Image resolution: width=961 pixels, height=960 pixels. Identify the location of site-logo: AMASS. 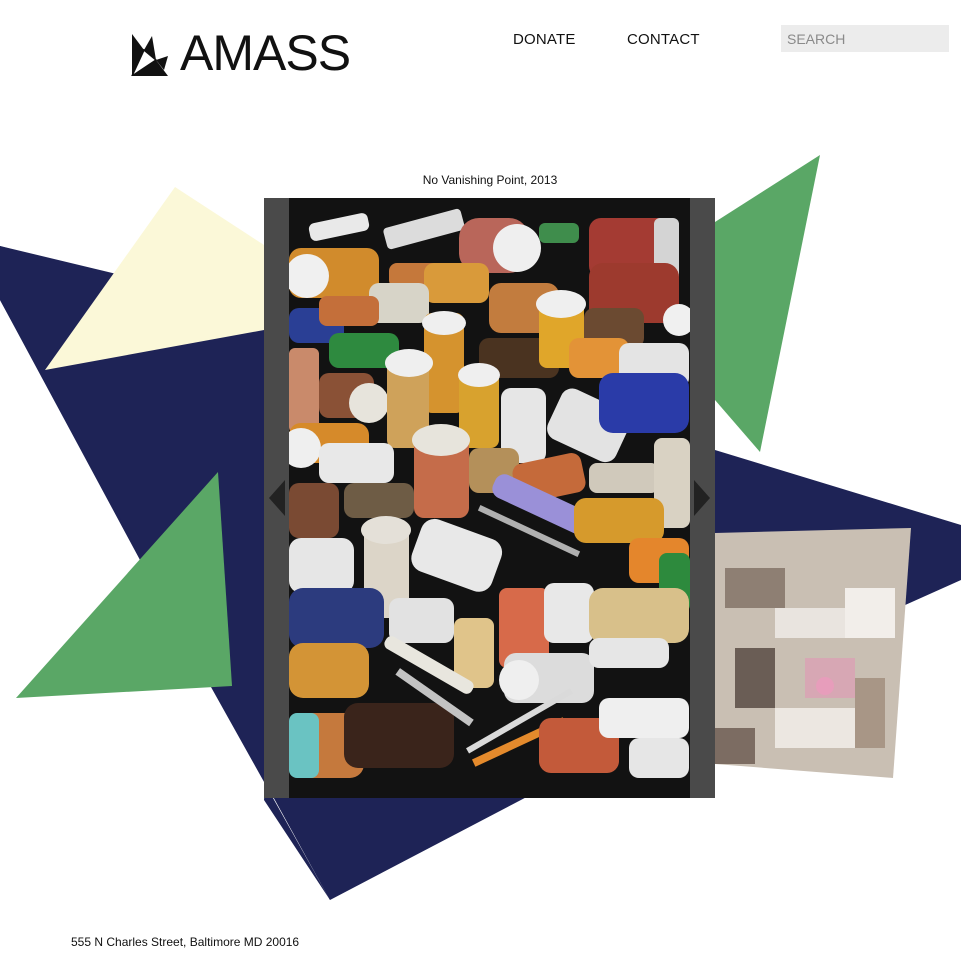
(240, 53).